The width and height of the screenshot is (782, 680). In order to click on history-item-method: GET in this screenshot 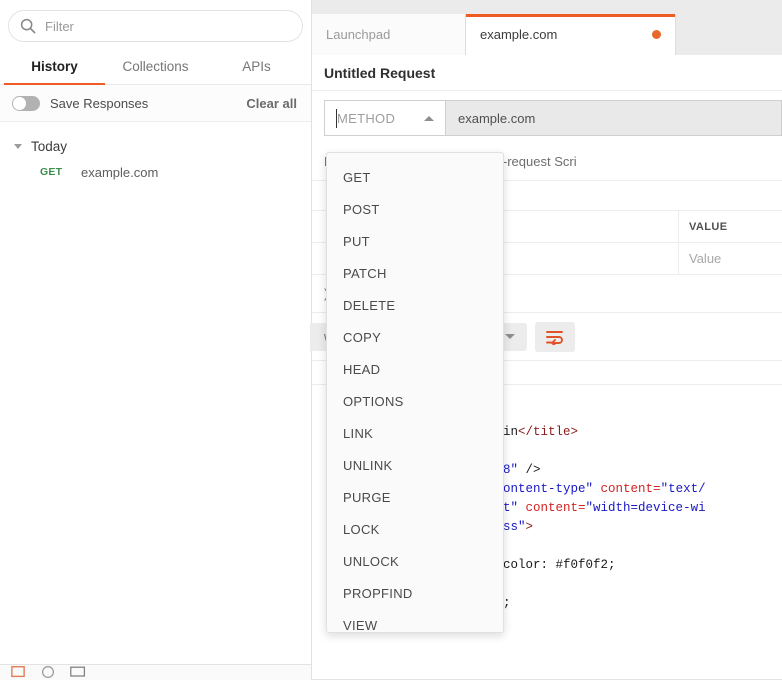, I will do `click(51, 172)`.